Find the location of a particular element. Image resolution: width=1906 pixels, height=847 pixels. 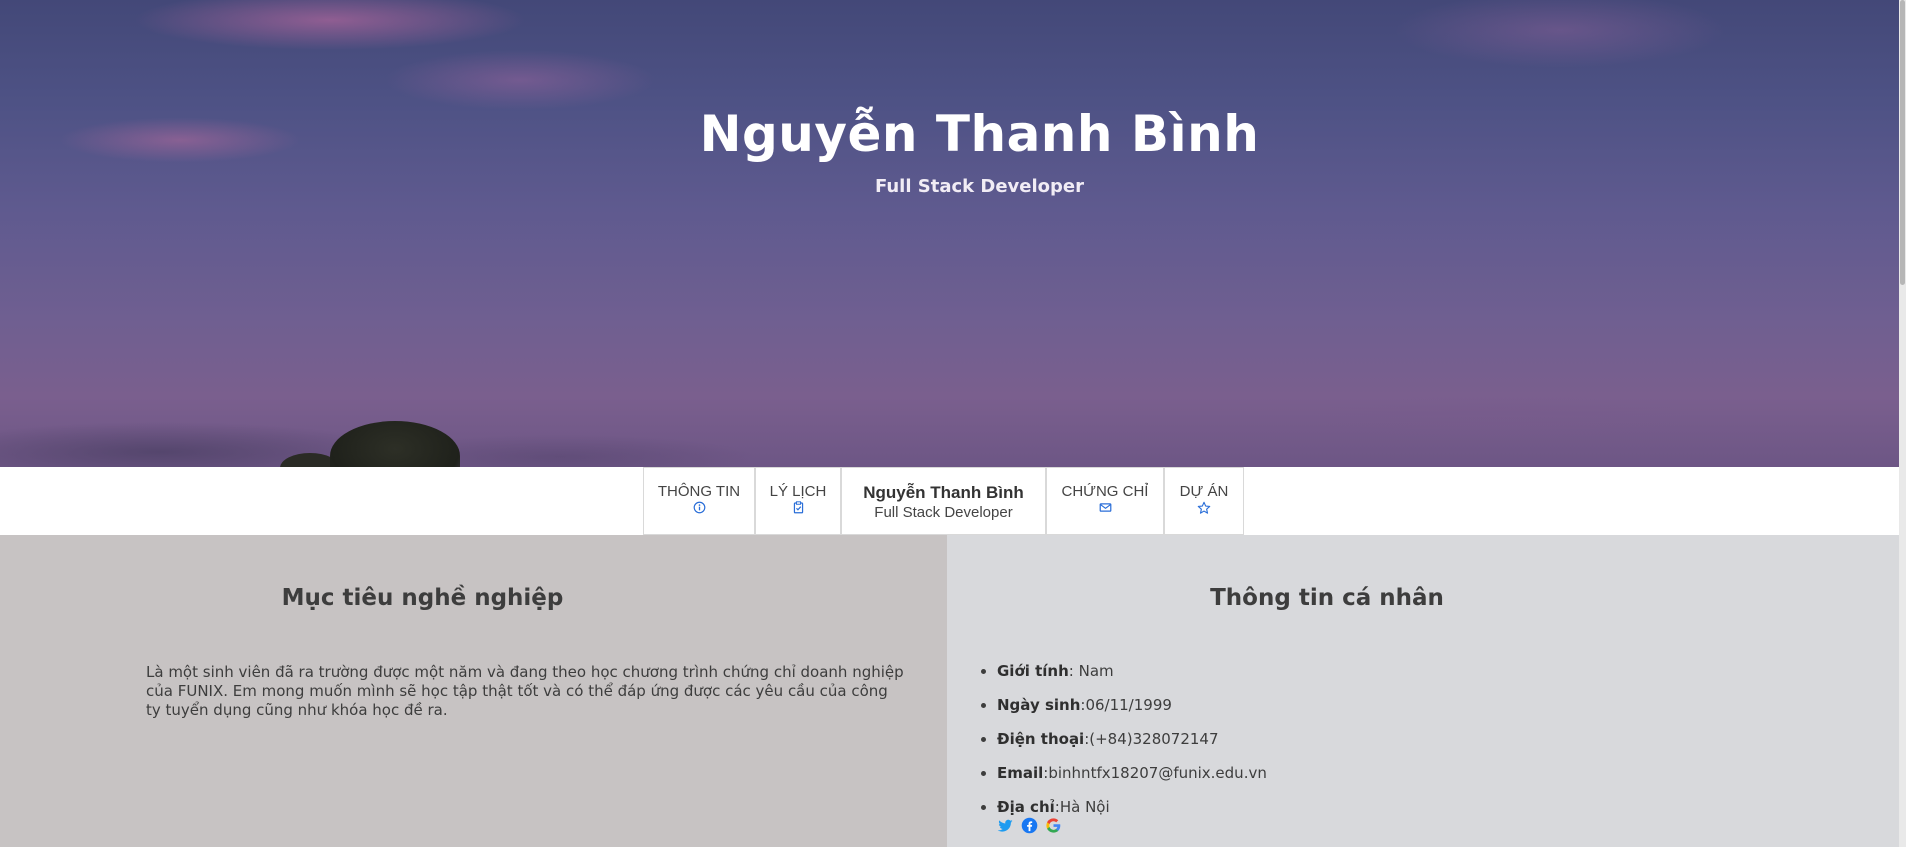

brand-name: Nguyễn Thanh Bình is located at coordinates (943, 492).